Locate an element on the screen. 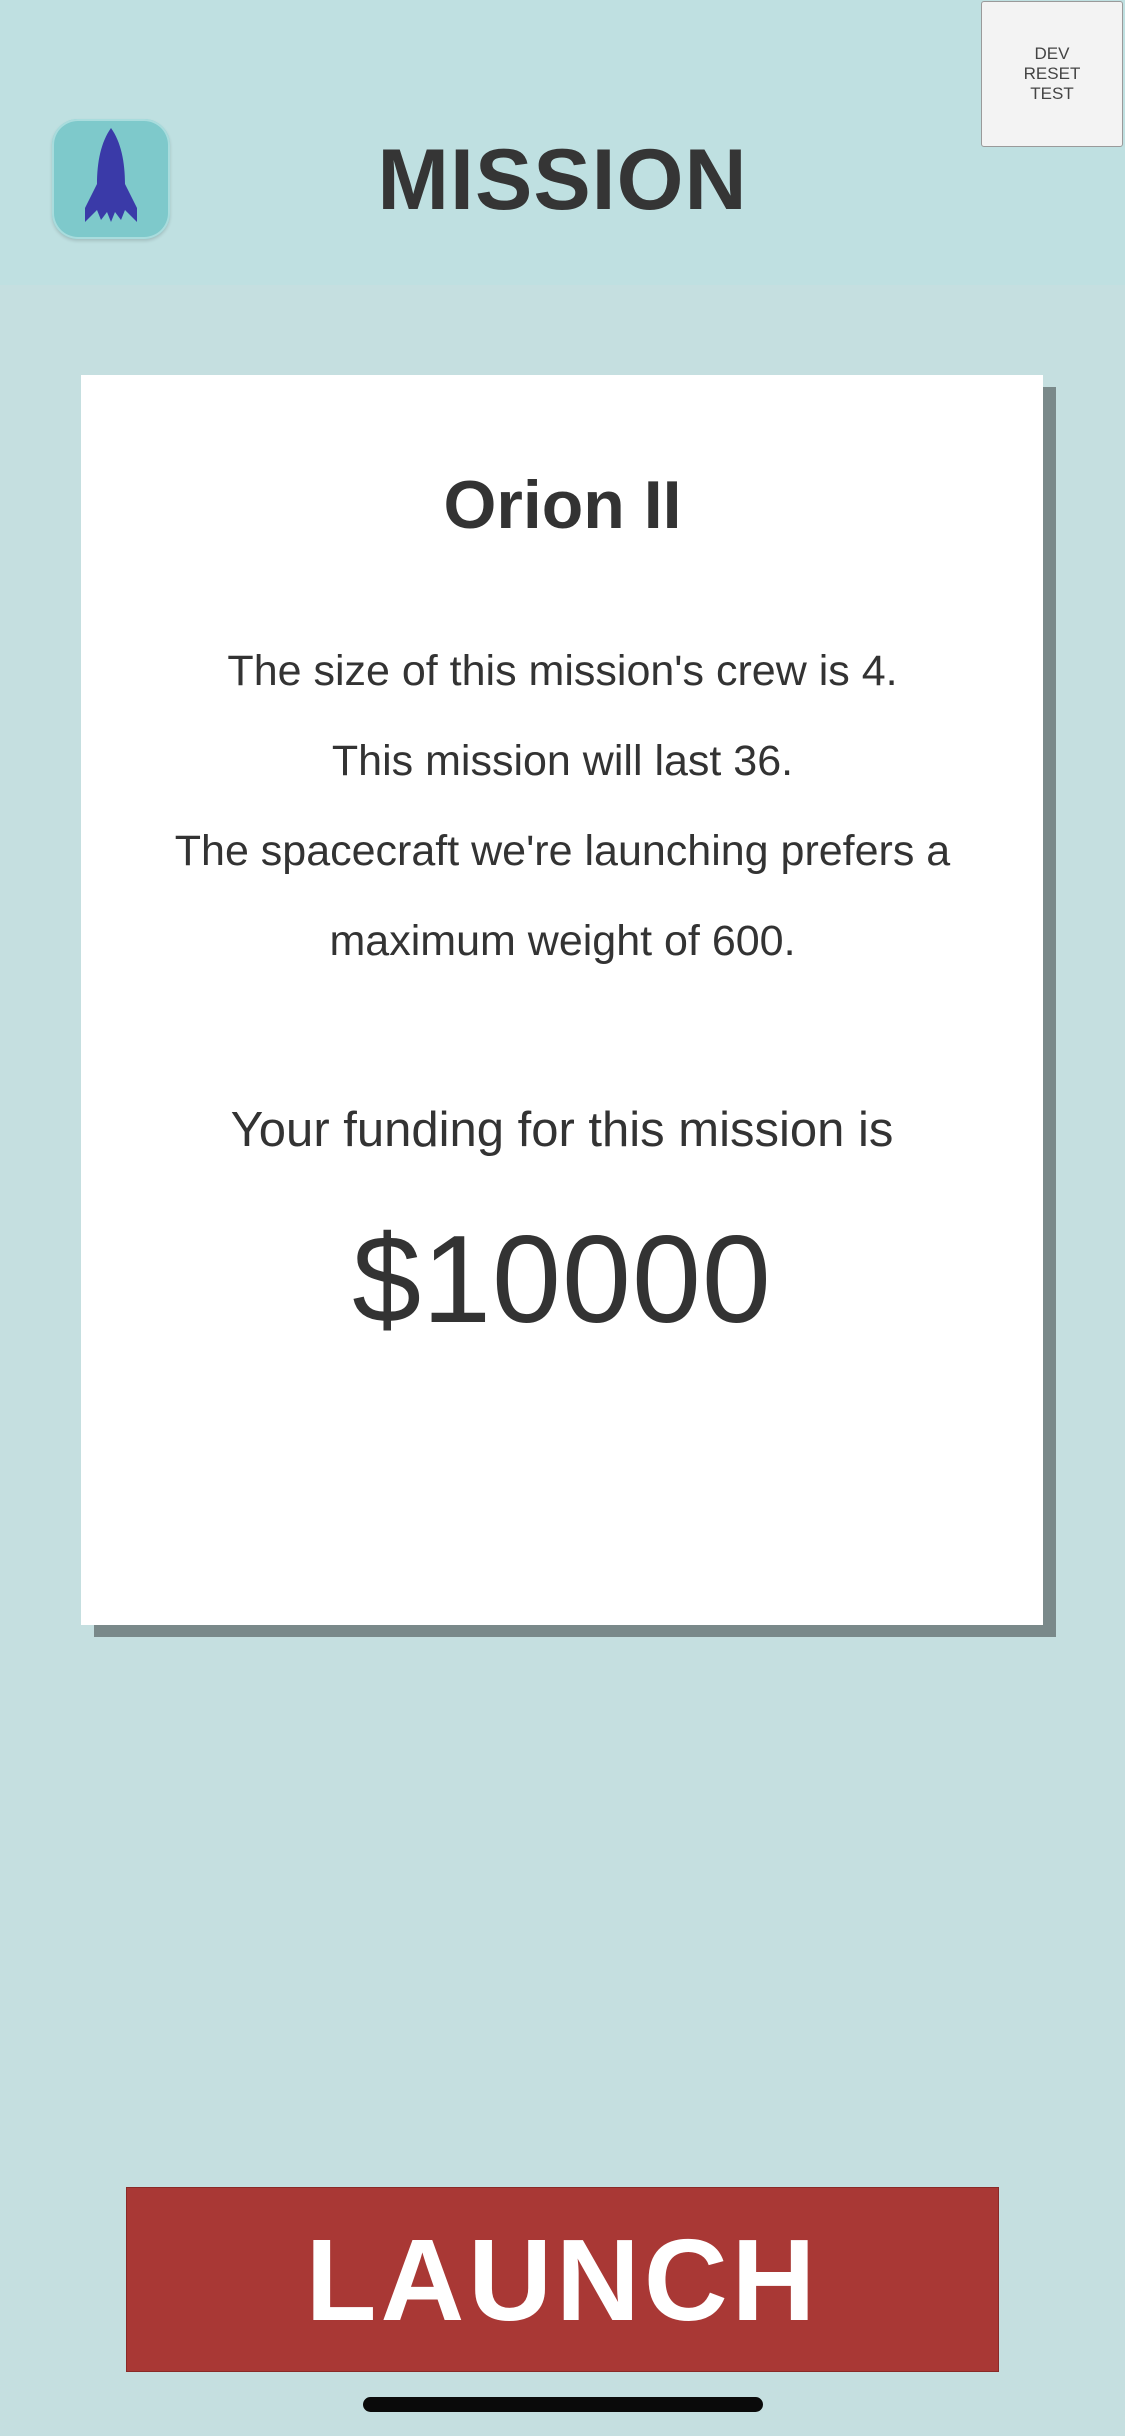 The height and width of the screenshot is (2436, 1125). mission-duration-text: This mission will last 36. is located at coordinates (562, 761).